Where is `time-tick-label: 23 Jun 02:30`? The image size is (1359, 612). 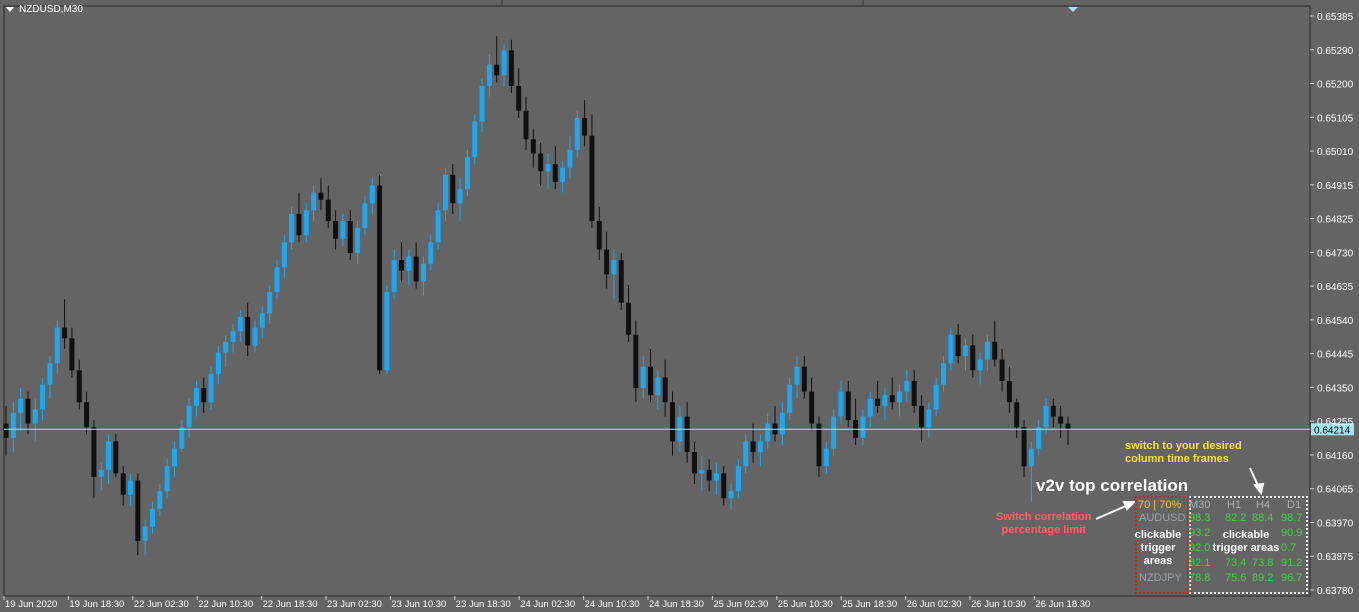
time-tick-label: 23 Jun 02:30 is located at coordinates (354, 604).